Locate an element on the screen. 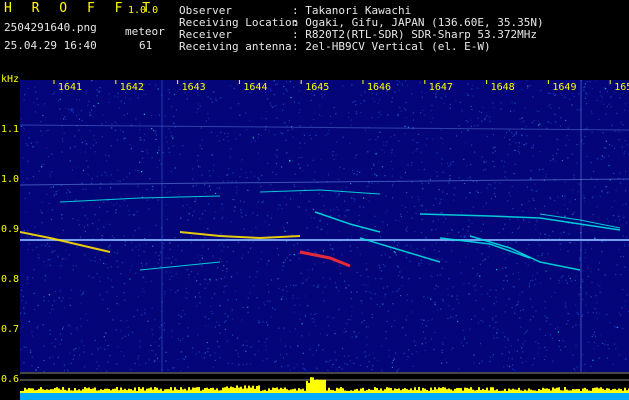  image-filename: 2504291640.png is located at coordinates (50, 27).